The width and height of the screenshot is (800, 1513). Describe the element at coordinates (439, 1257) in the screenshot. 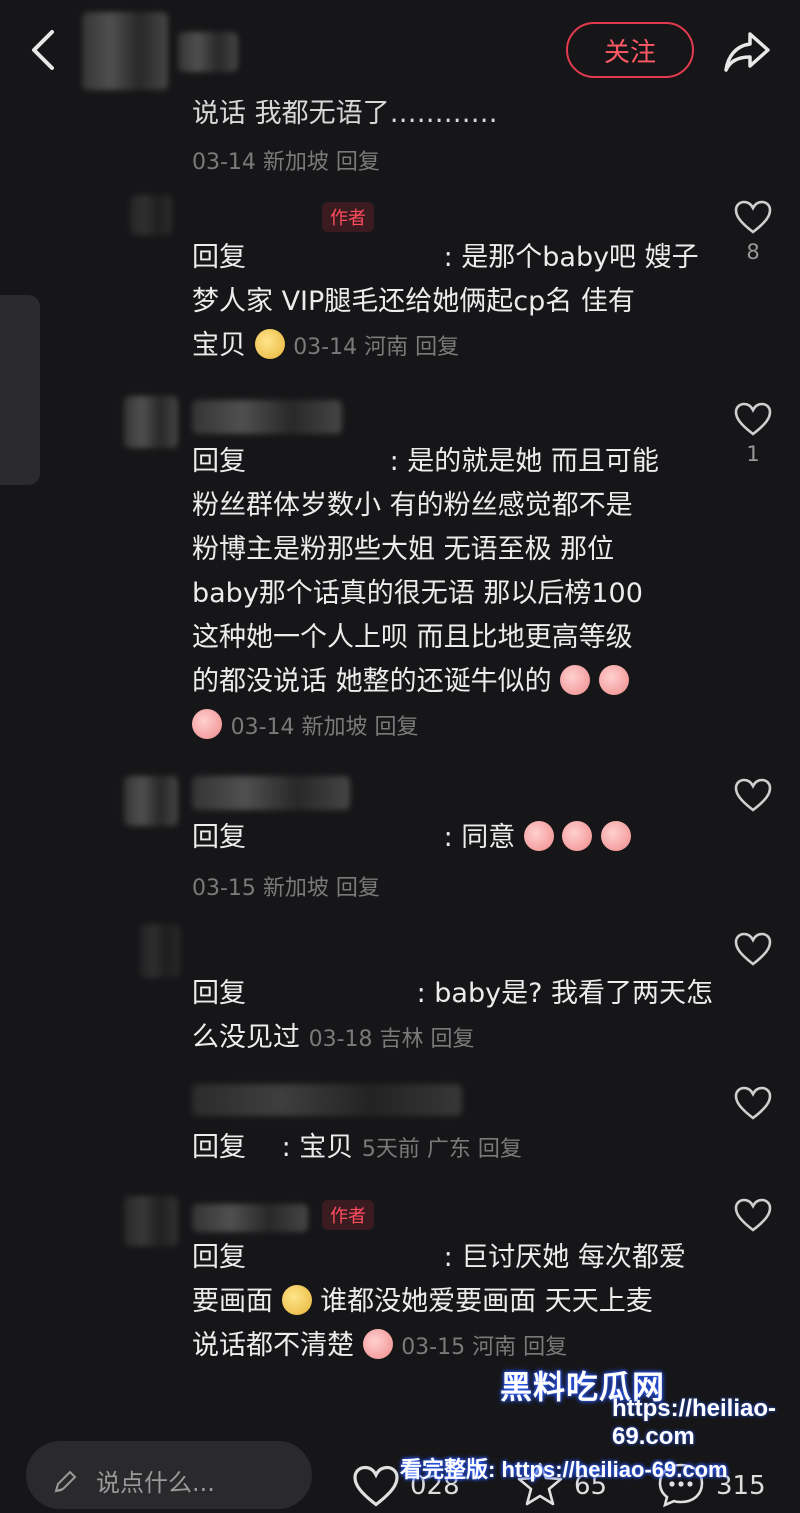

I see `comment-text: 回复 : 巨讨厌她 每次都爱` at that location.